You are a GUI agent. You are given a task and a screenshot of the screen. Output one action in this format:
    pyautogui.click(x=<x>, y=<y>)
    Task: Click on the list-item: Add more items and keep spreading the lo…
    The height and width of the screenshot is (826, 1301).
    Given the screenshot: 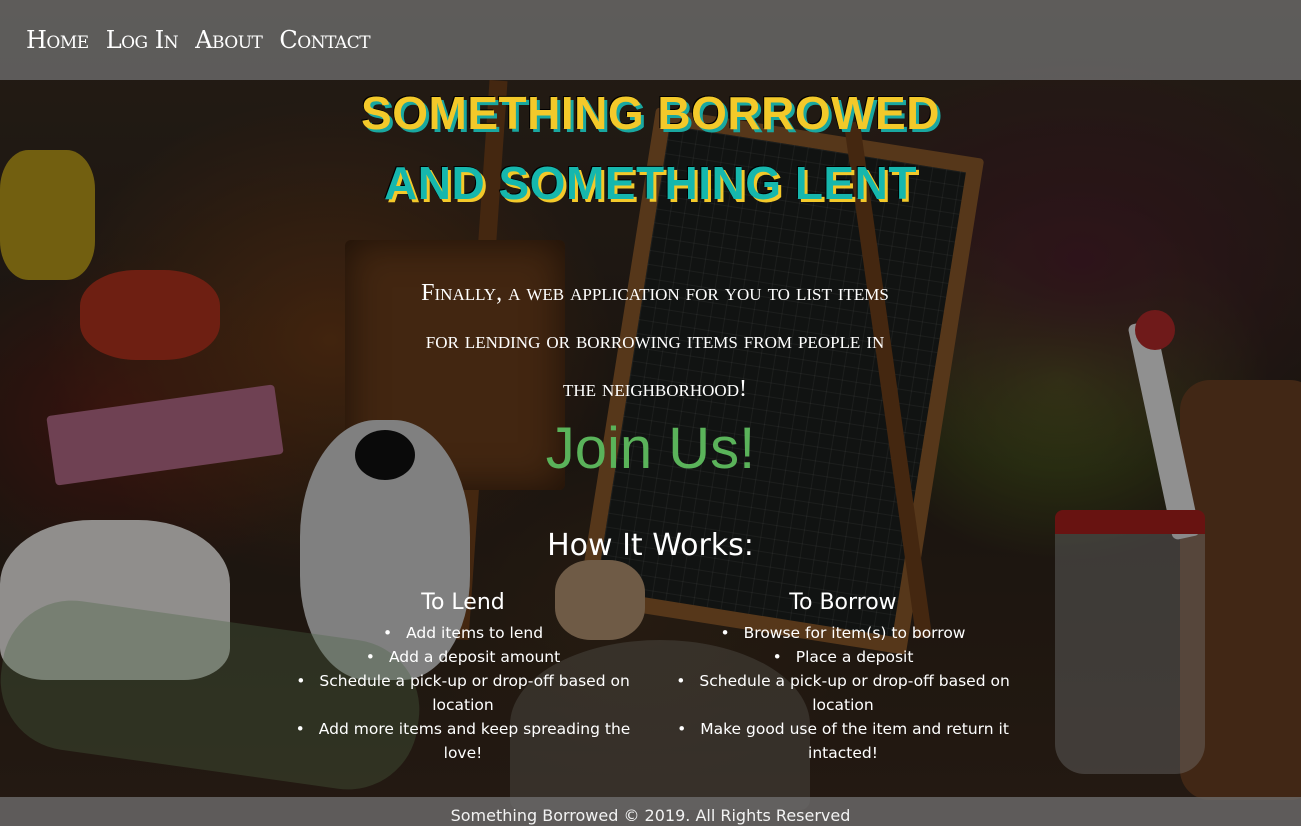 What is the action you would take?
    pyautogui.click(x=463, y=741)
    